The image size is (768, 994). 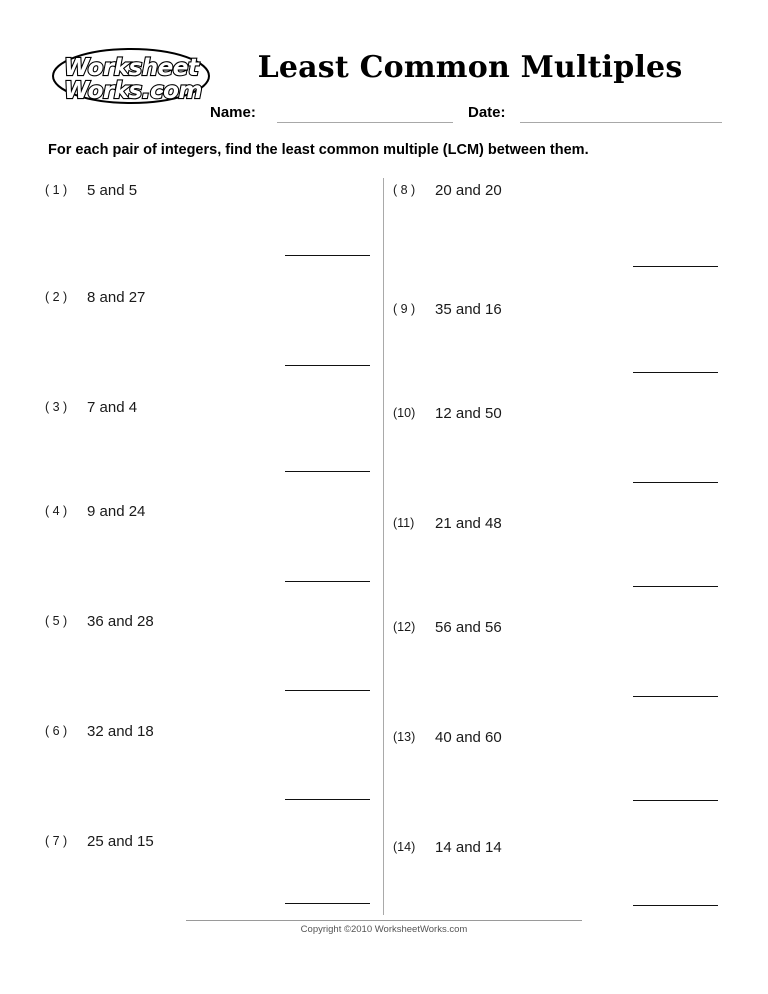 What do you see at coordinates (404, 627) in the screenshot?
I see `problem-number: (12)` at bounding box center [404, 627].